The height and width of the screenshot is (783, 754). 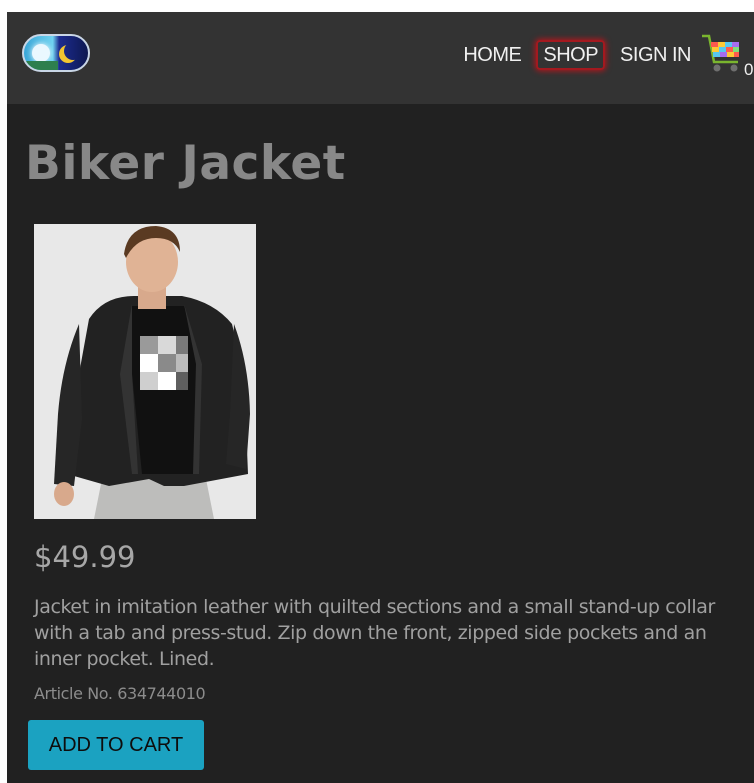 I want to click on island-icon, so click(x=41, y=65).